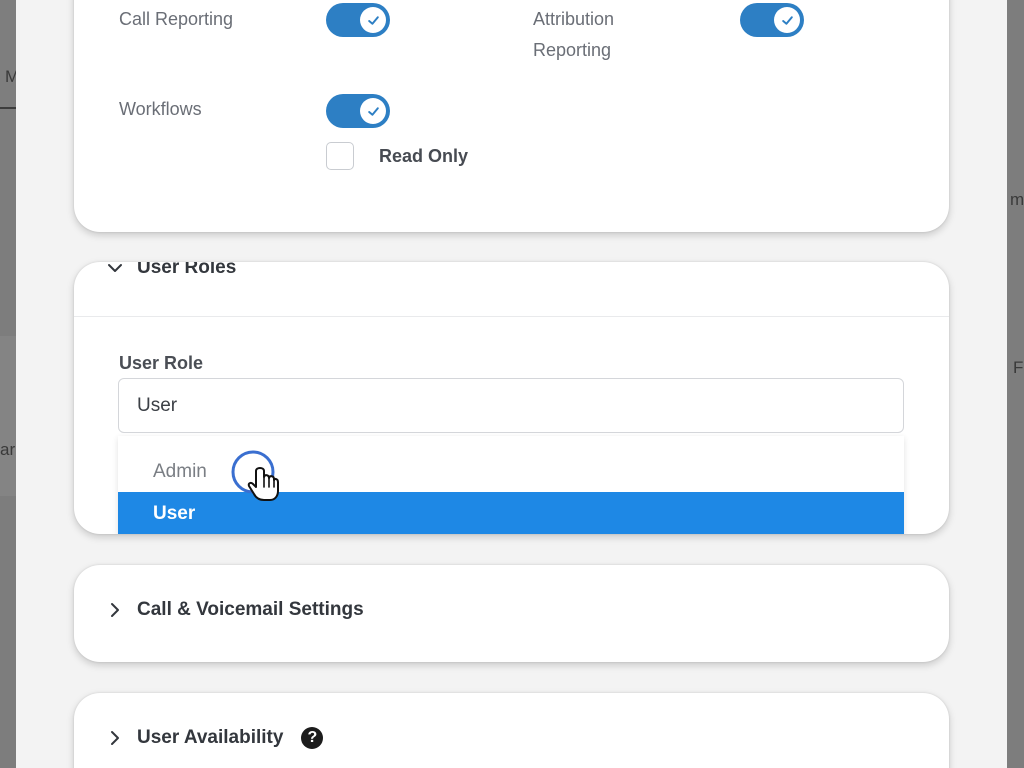 This screenshot has width=1024, height=768. I want to click on permission-label-workflows: Workflows, so click(160, 109).